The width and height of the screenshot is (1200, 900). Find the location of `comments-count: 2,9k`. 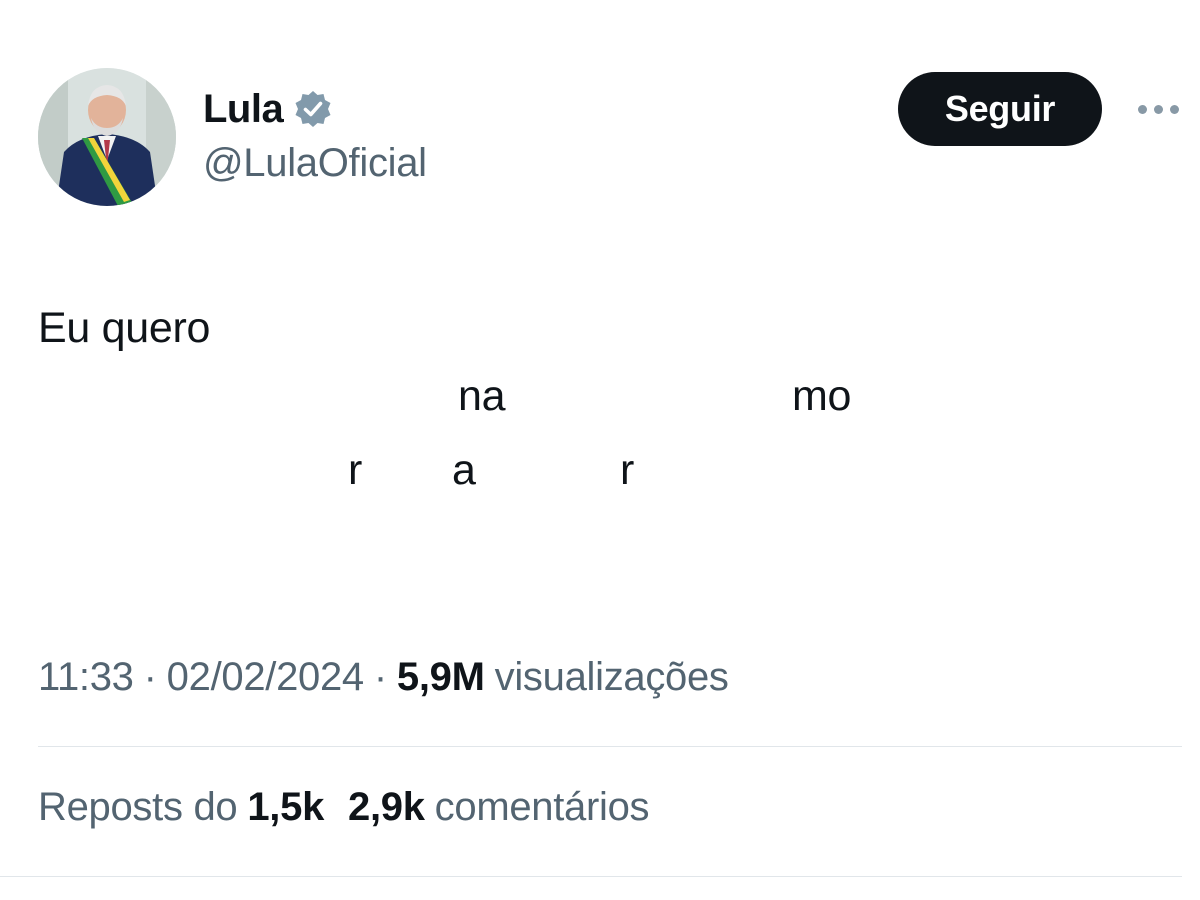

comments-count: 2,9k is located at coordinates (386, 807).